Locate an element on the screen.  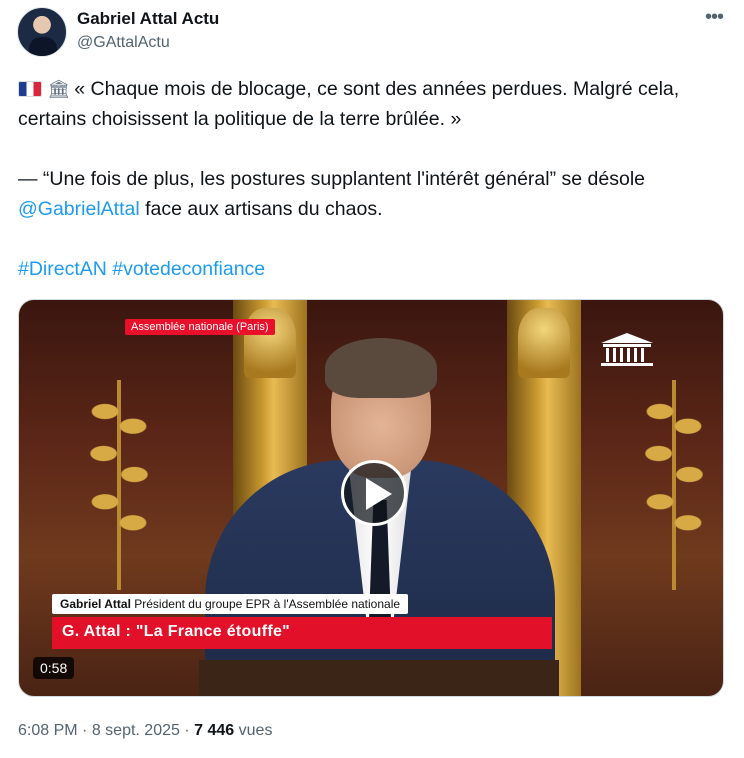
laurel-ornament-right is located at coordinates (674, 485).